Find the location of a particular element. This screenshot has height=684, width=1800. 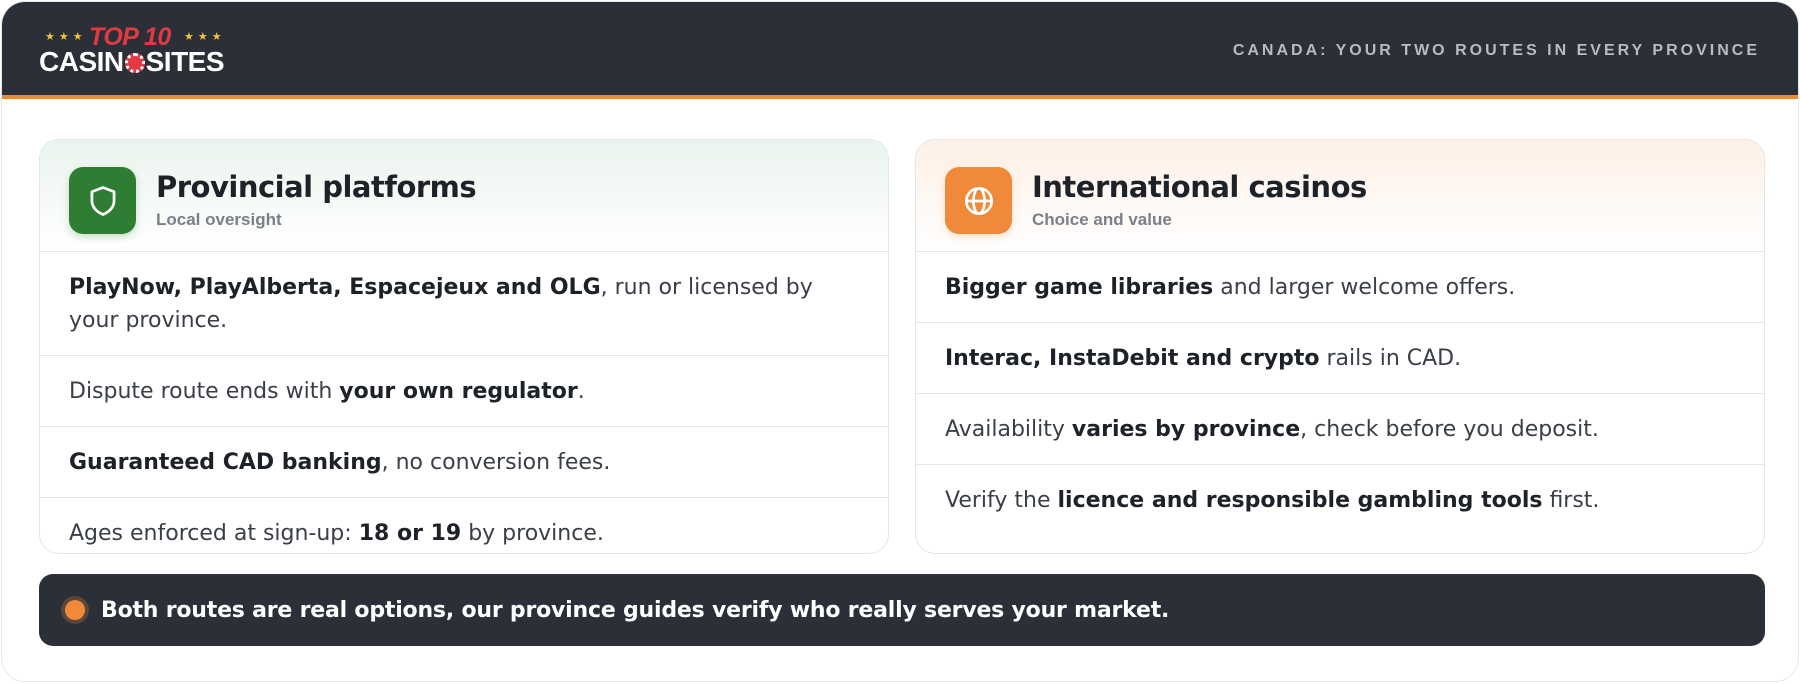

casino-chip-icon is located at coordinates (134, 63).